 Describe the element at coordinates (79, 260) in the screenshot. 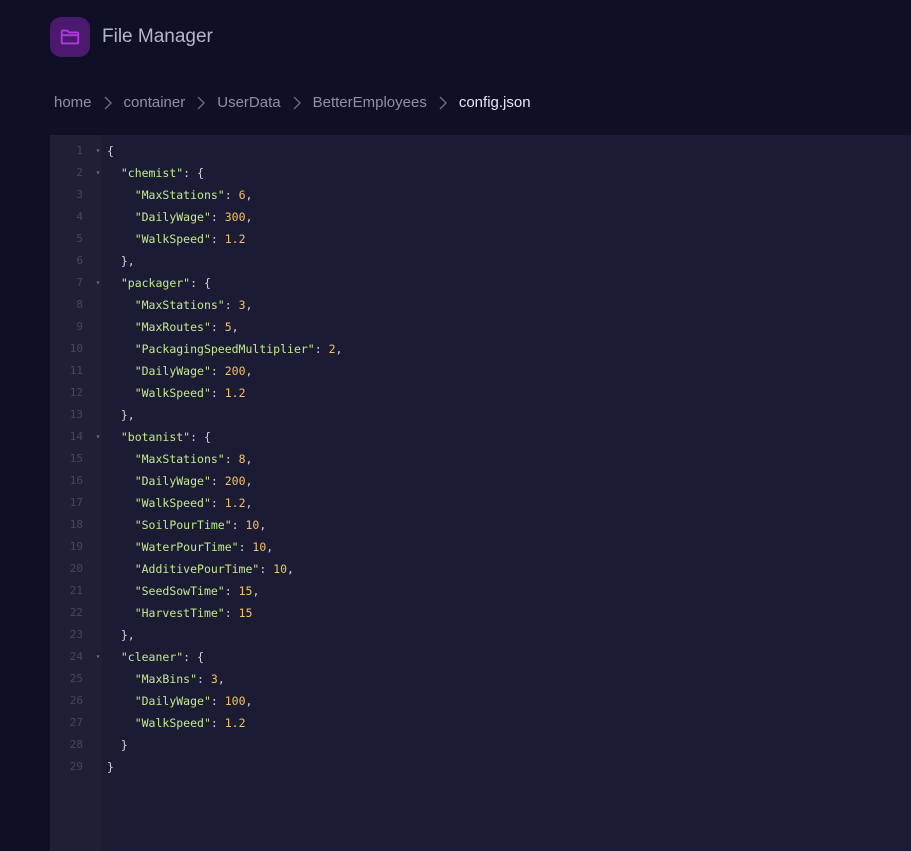

I see `line-number: 6` at that location.